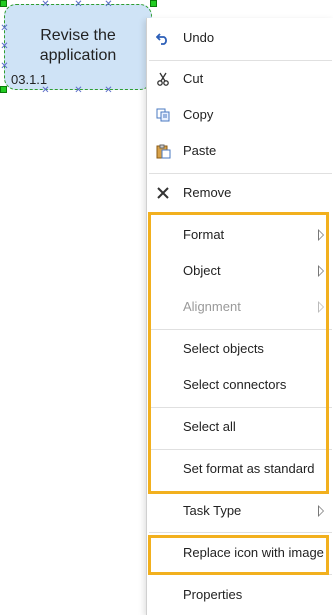  I want to click on menu-item-label: Properties, so click(213, 594).